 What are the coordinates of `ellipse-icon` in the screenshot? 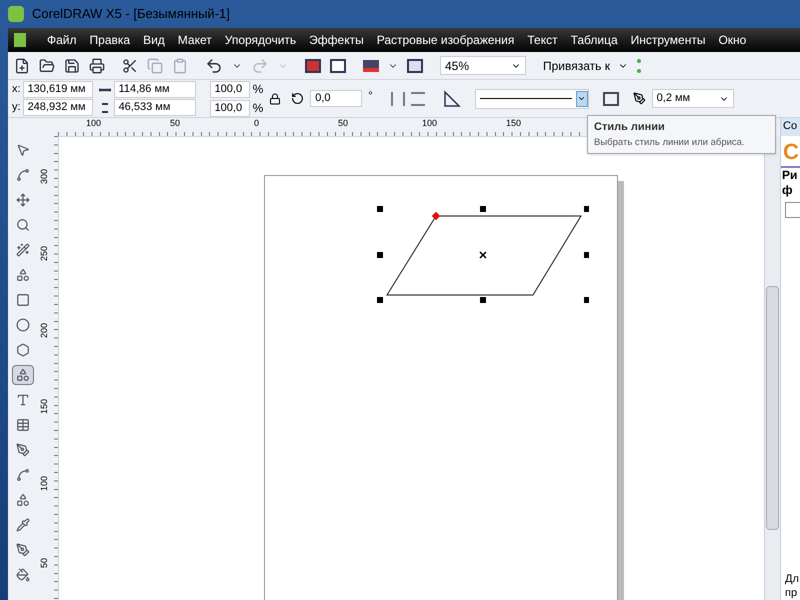 It's located at (23, 325).